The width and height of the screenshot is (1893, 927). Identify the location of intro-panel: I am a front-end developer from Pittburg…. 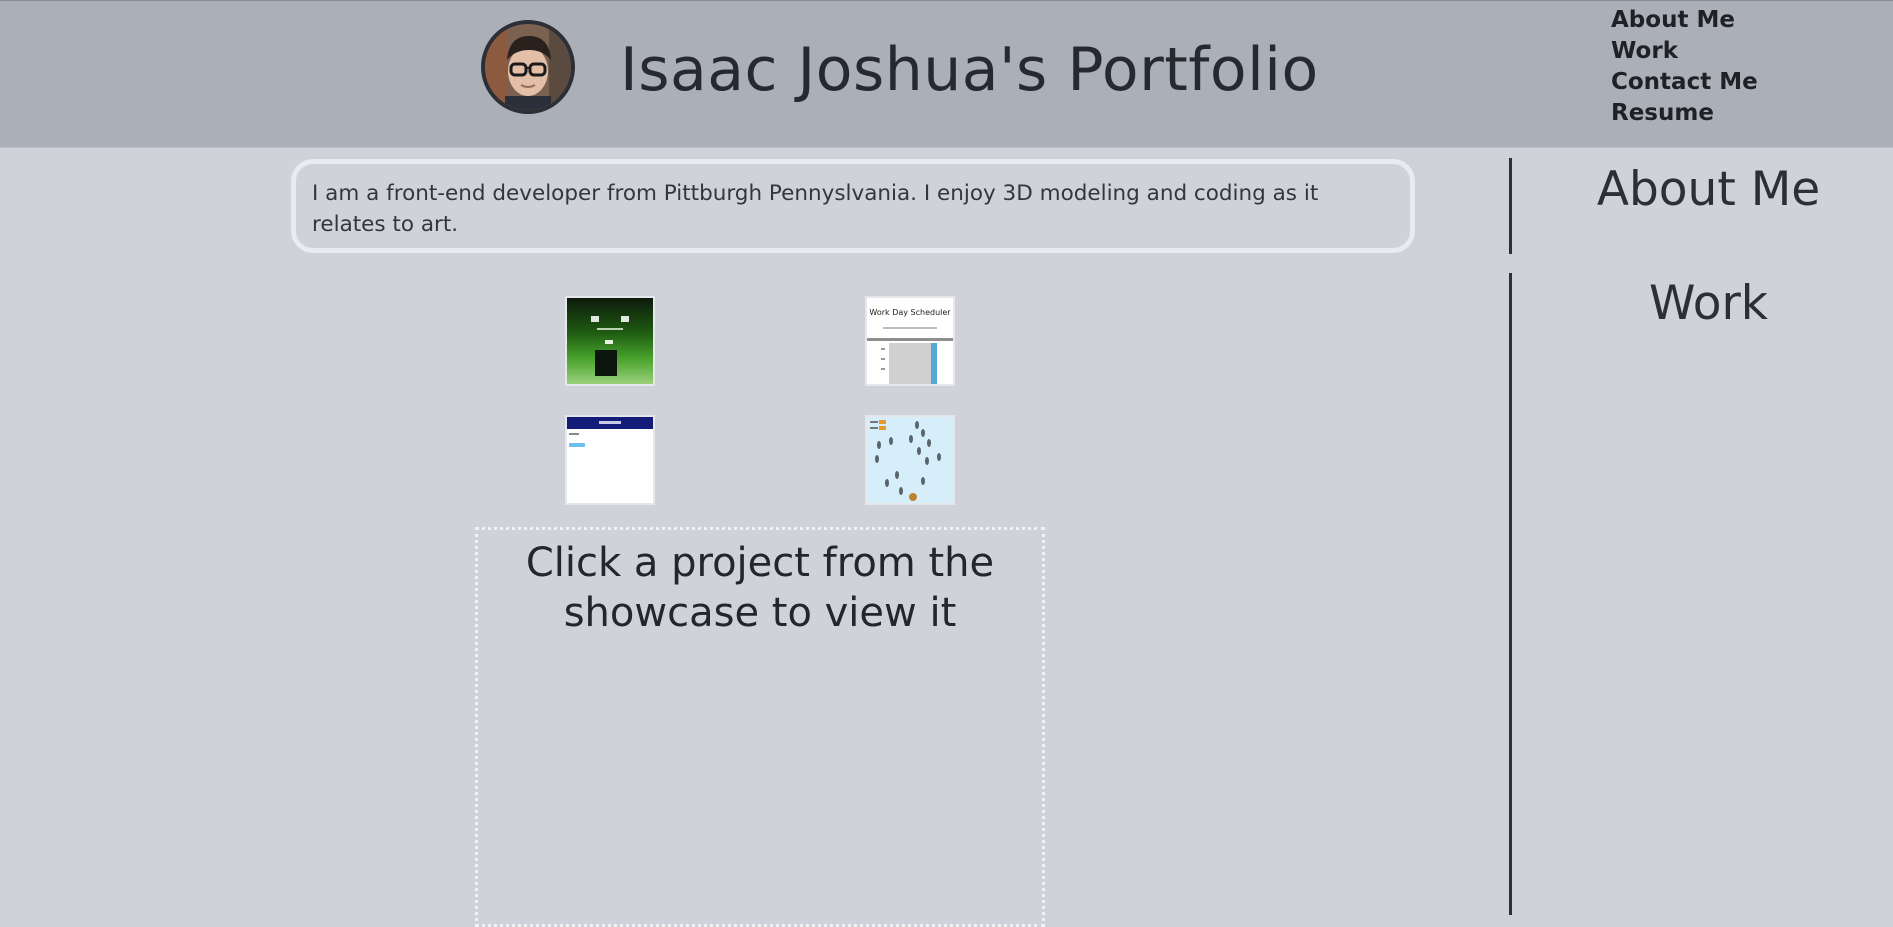
(853, 206).